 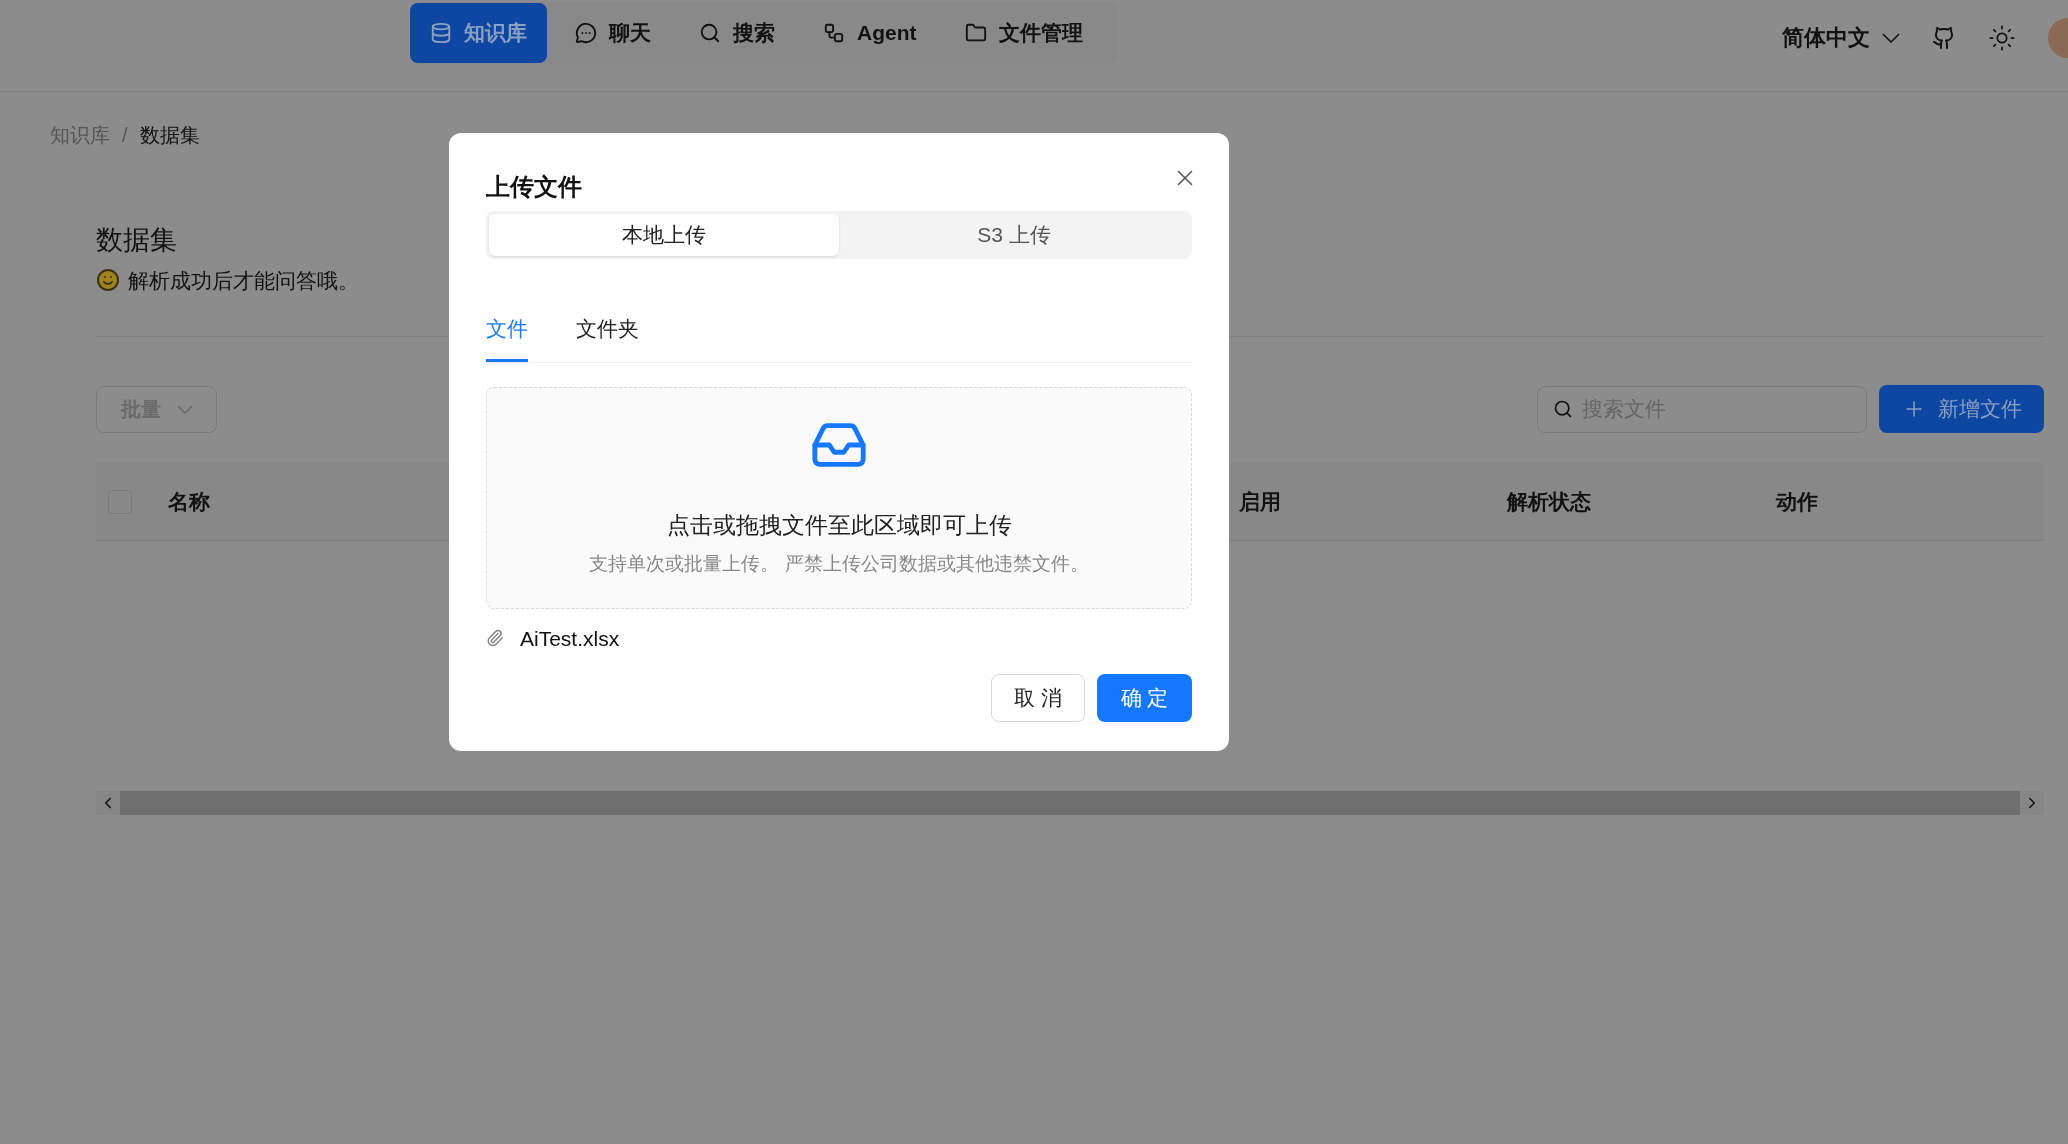 What do you see at coordinates (1038, 698) in the screenshot?
I see `cancel-button: 取 消` at bounding box center [1038, 698].